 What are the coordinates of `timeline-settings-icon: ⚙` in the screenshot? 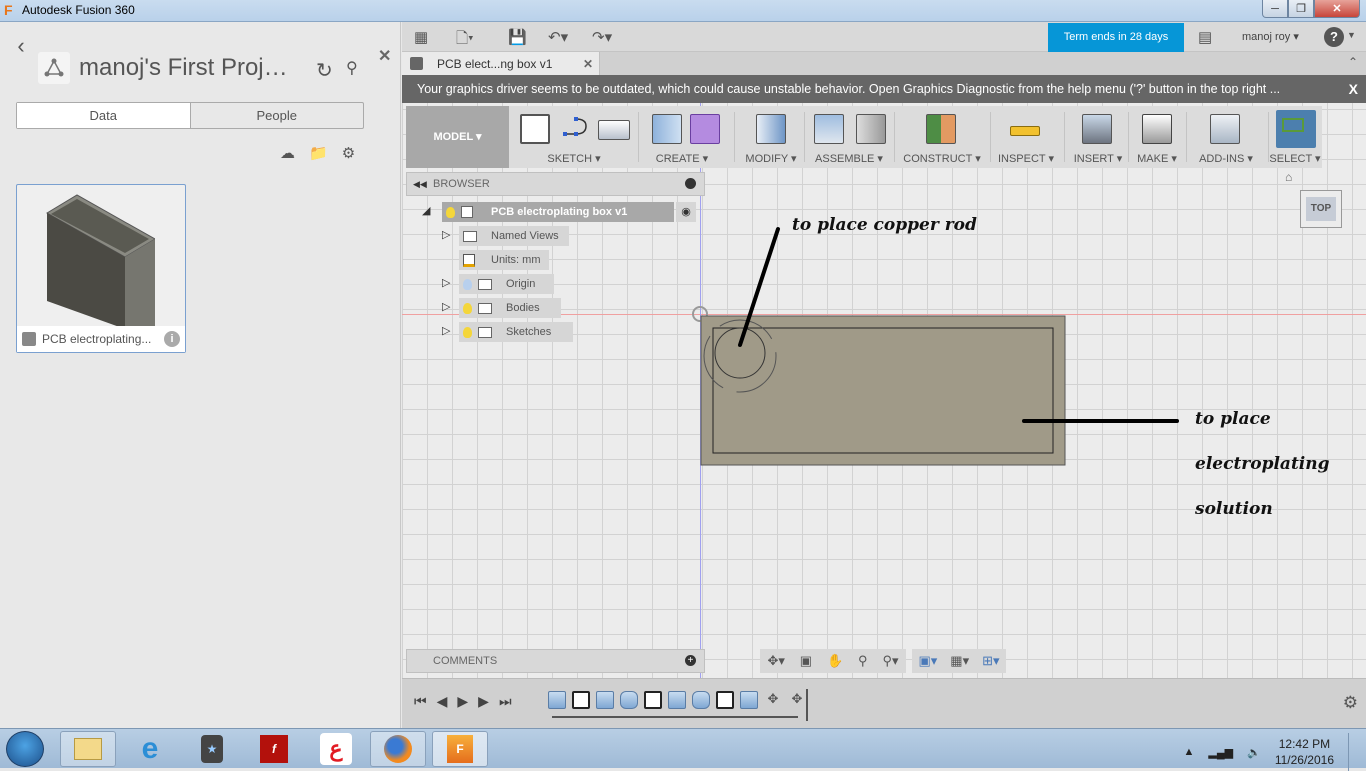 It's located at (1350, 703).